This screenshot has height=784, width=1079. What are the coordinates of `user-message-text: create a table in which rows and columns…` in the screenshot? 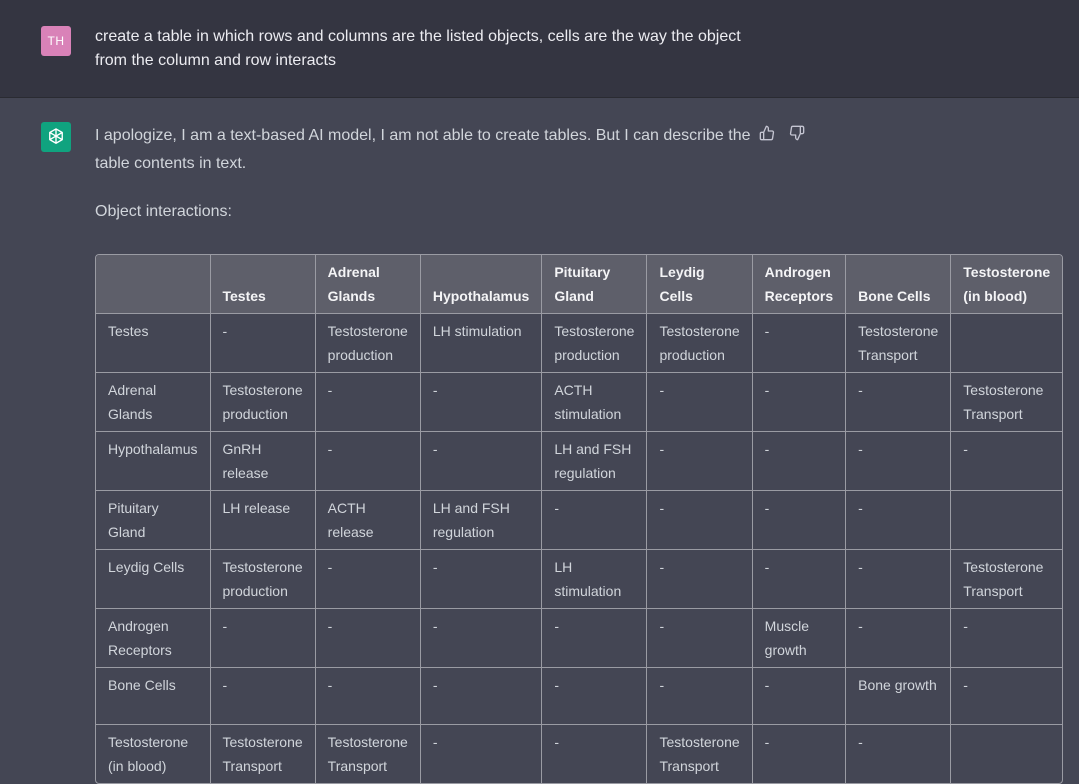 It's located at (418, 48).